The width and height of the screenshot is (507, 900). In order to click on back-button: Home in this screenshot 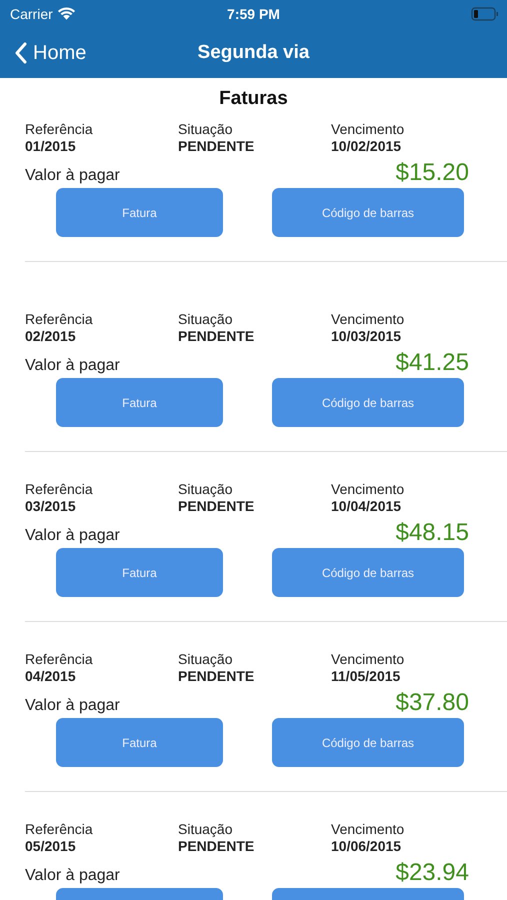, I will do `click(50, 53)`.